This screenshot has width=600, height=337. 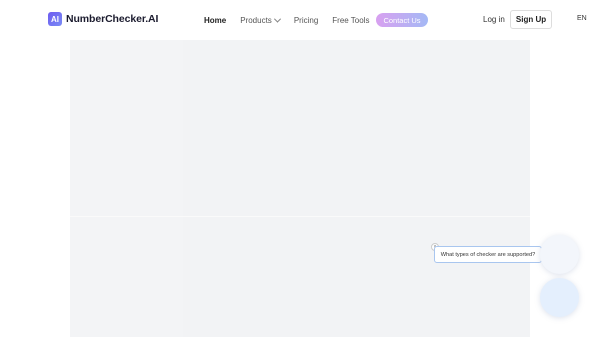 I want to click on main-nav: Home Products Pricing Free Tools, so click(x=293, y=20).